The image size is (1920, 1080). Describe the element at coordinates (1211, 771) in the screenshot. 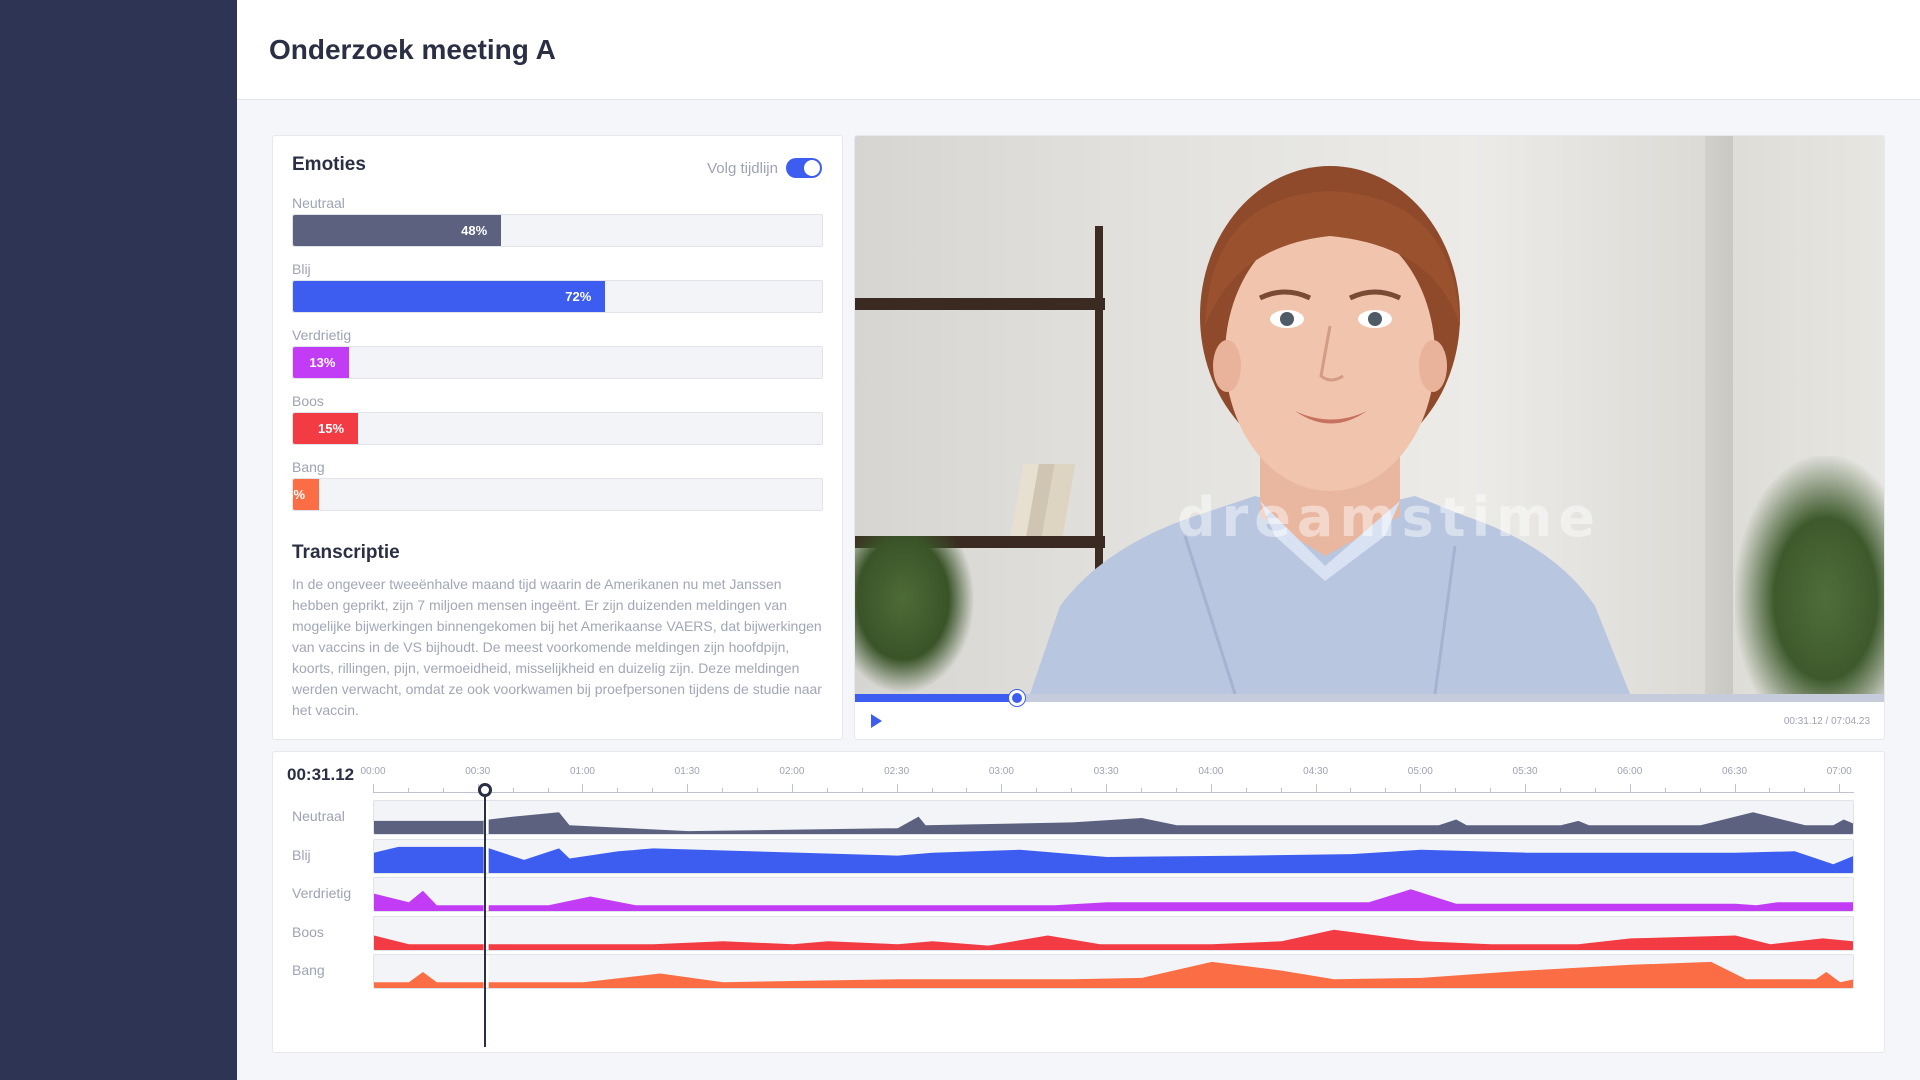

I see `timeline-tick-label: 04:00` at that location.